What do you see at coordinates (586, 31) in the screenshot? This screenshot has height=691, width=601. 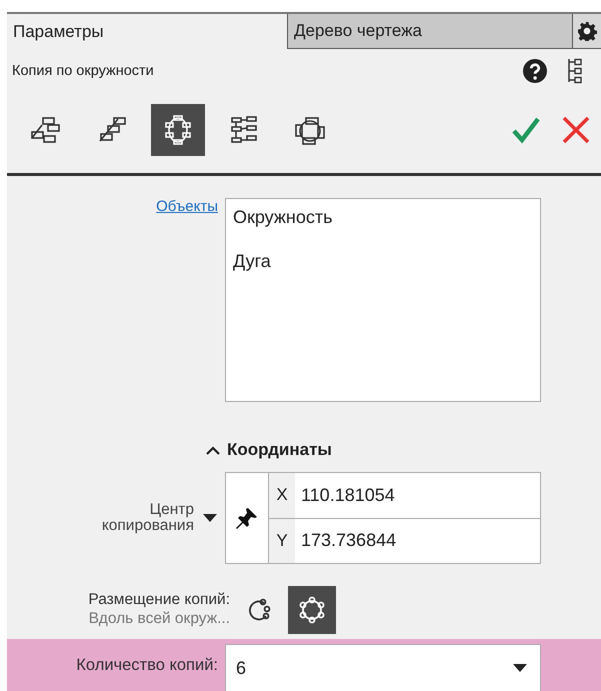 I see `settings-icon` at bounding box center [586, 31].